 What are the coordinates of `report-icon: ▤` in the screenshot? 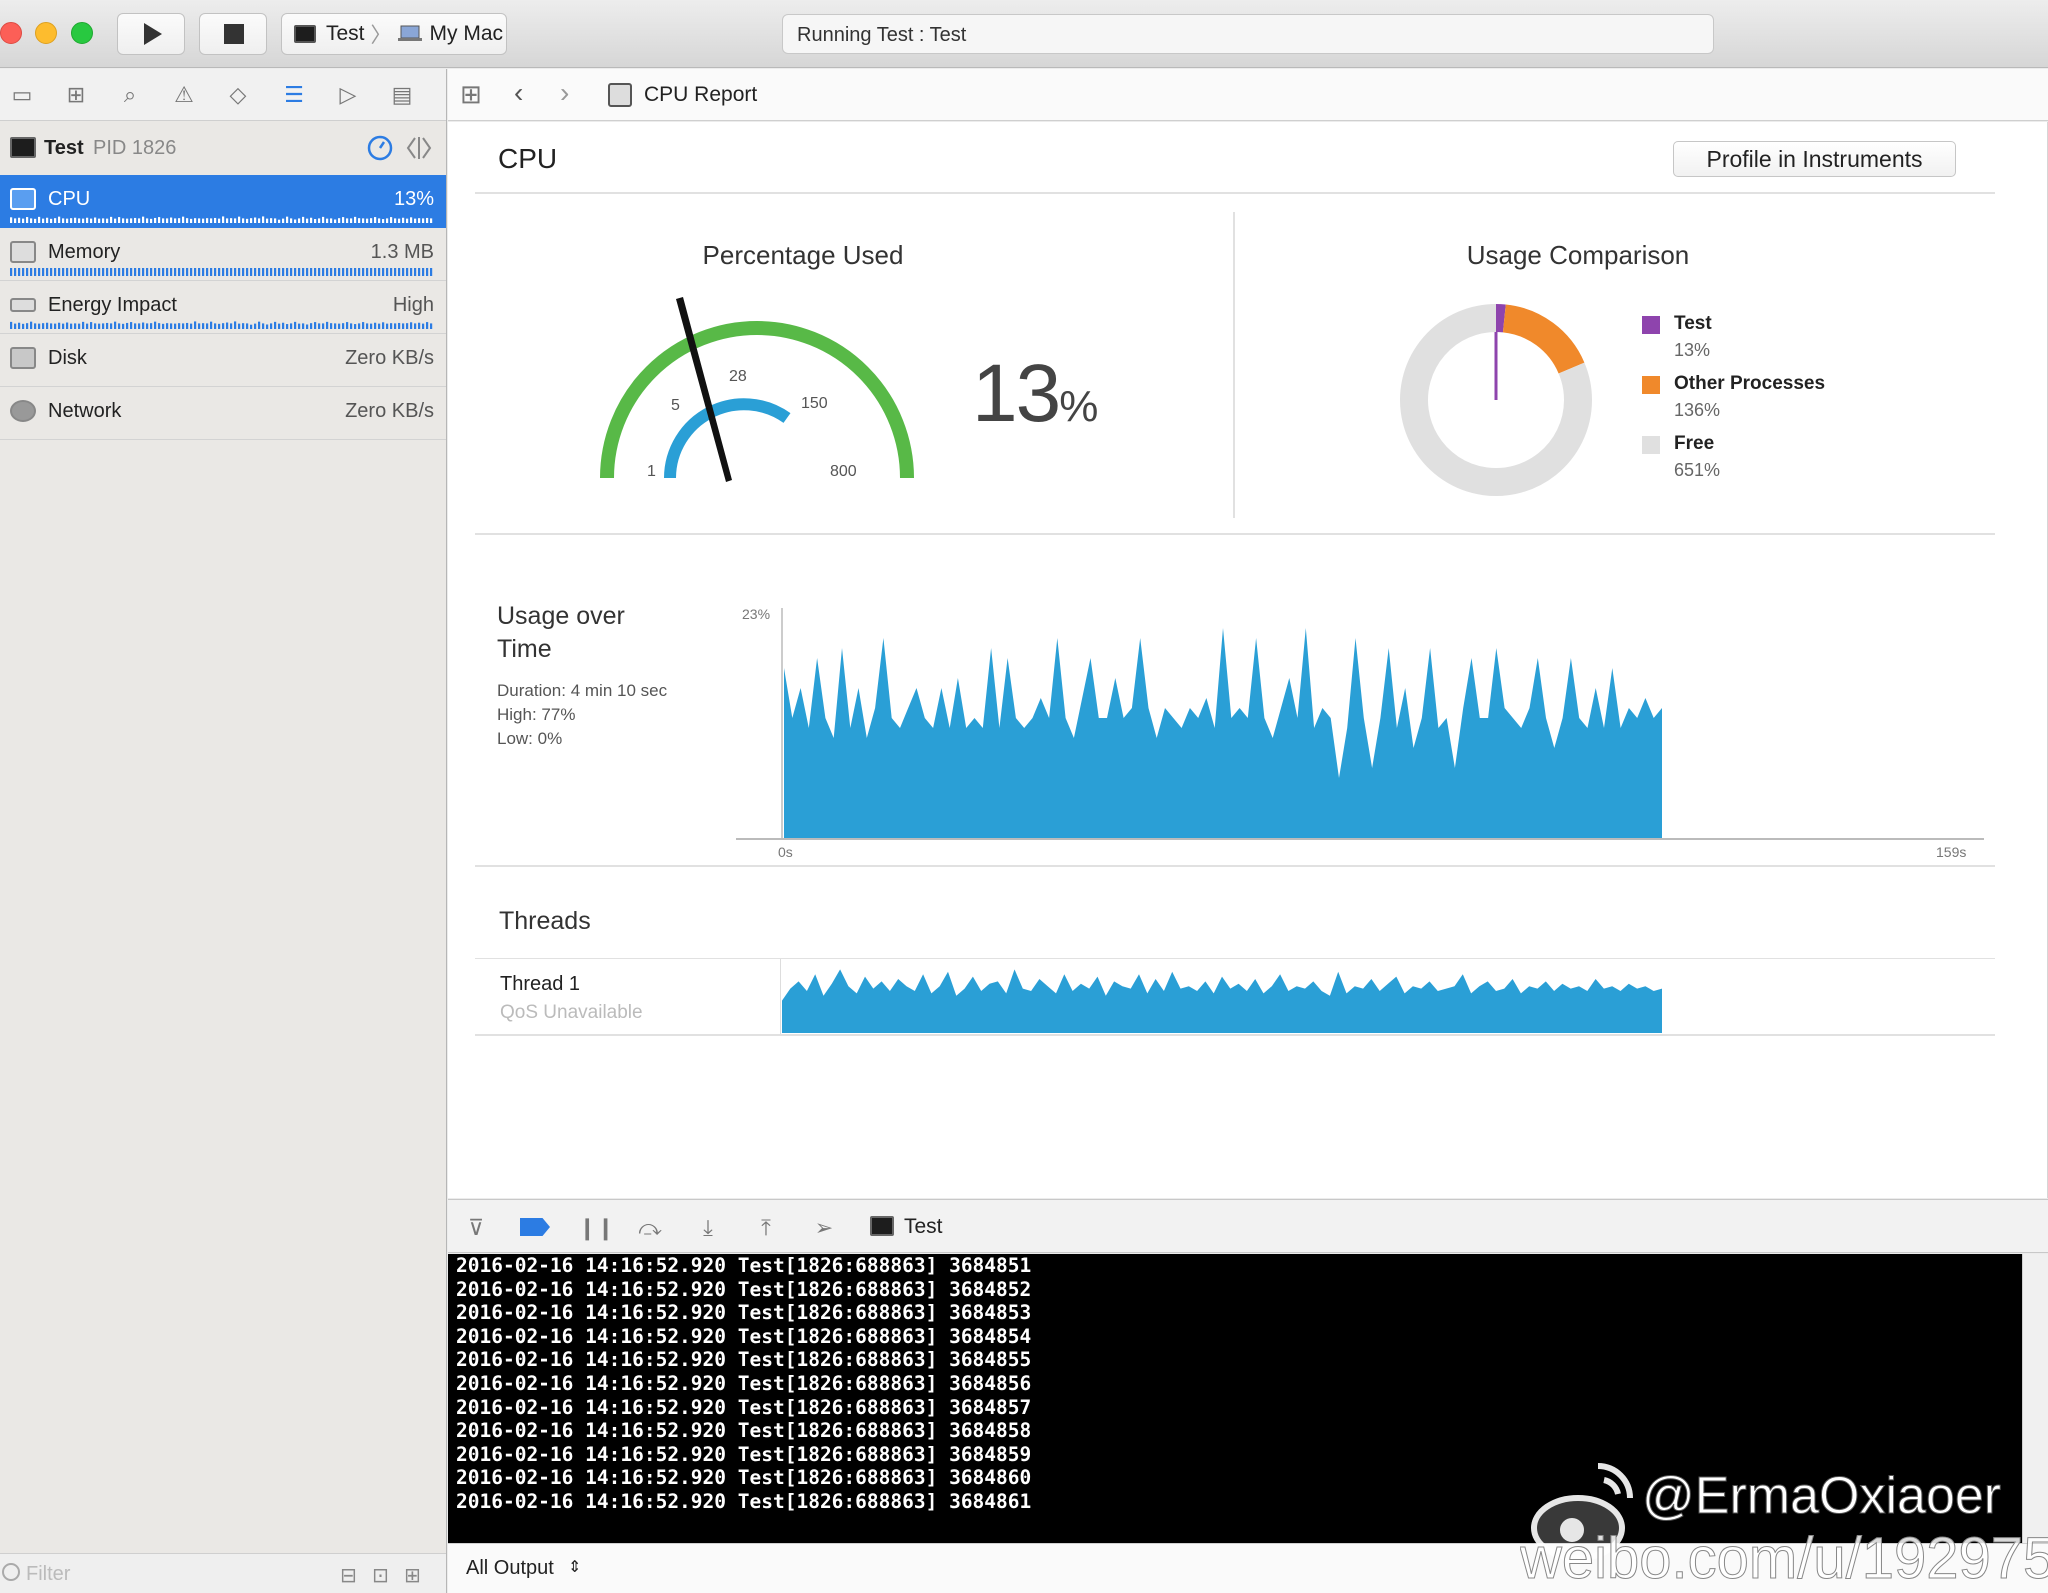 It's located at (402, 95).